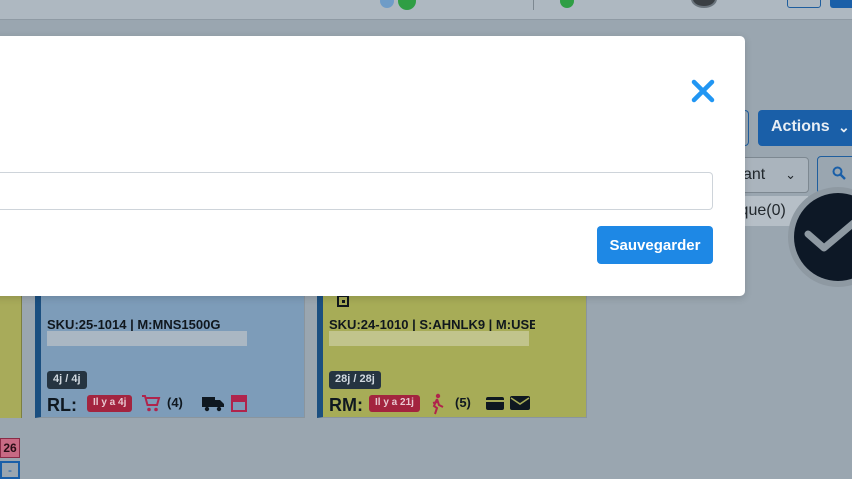 This screenshot has height=479, width=852. I want to click on store-icon, so click(239, 403).